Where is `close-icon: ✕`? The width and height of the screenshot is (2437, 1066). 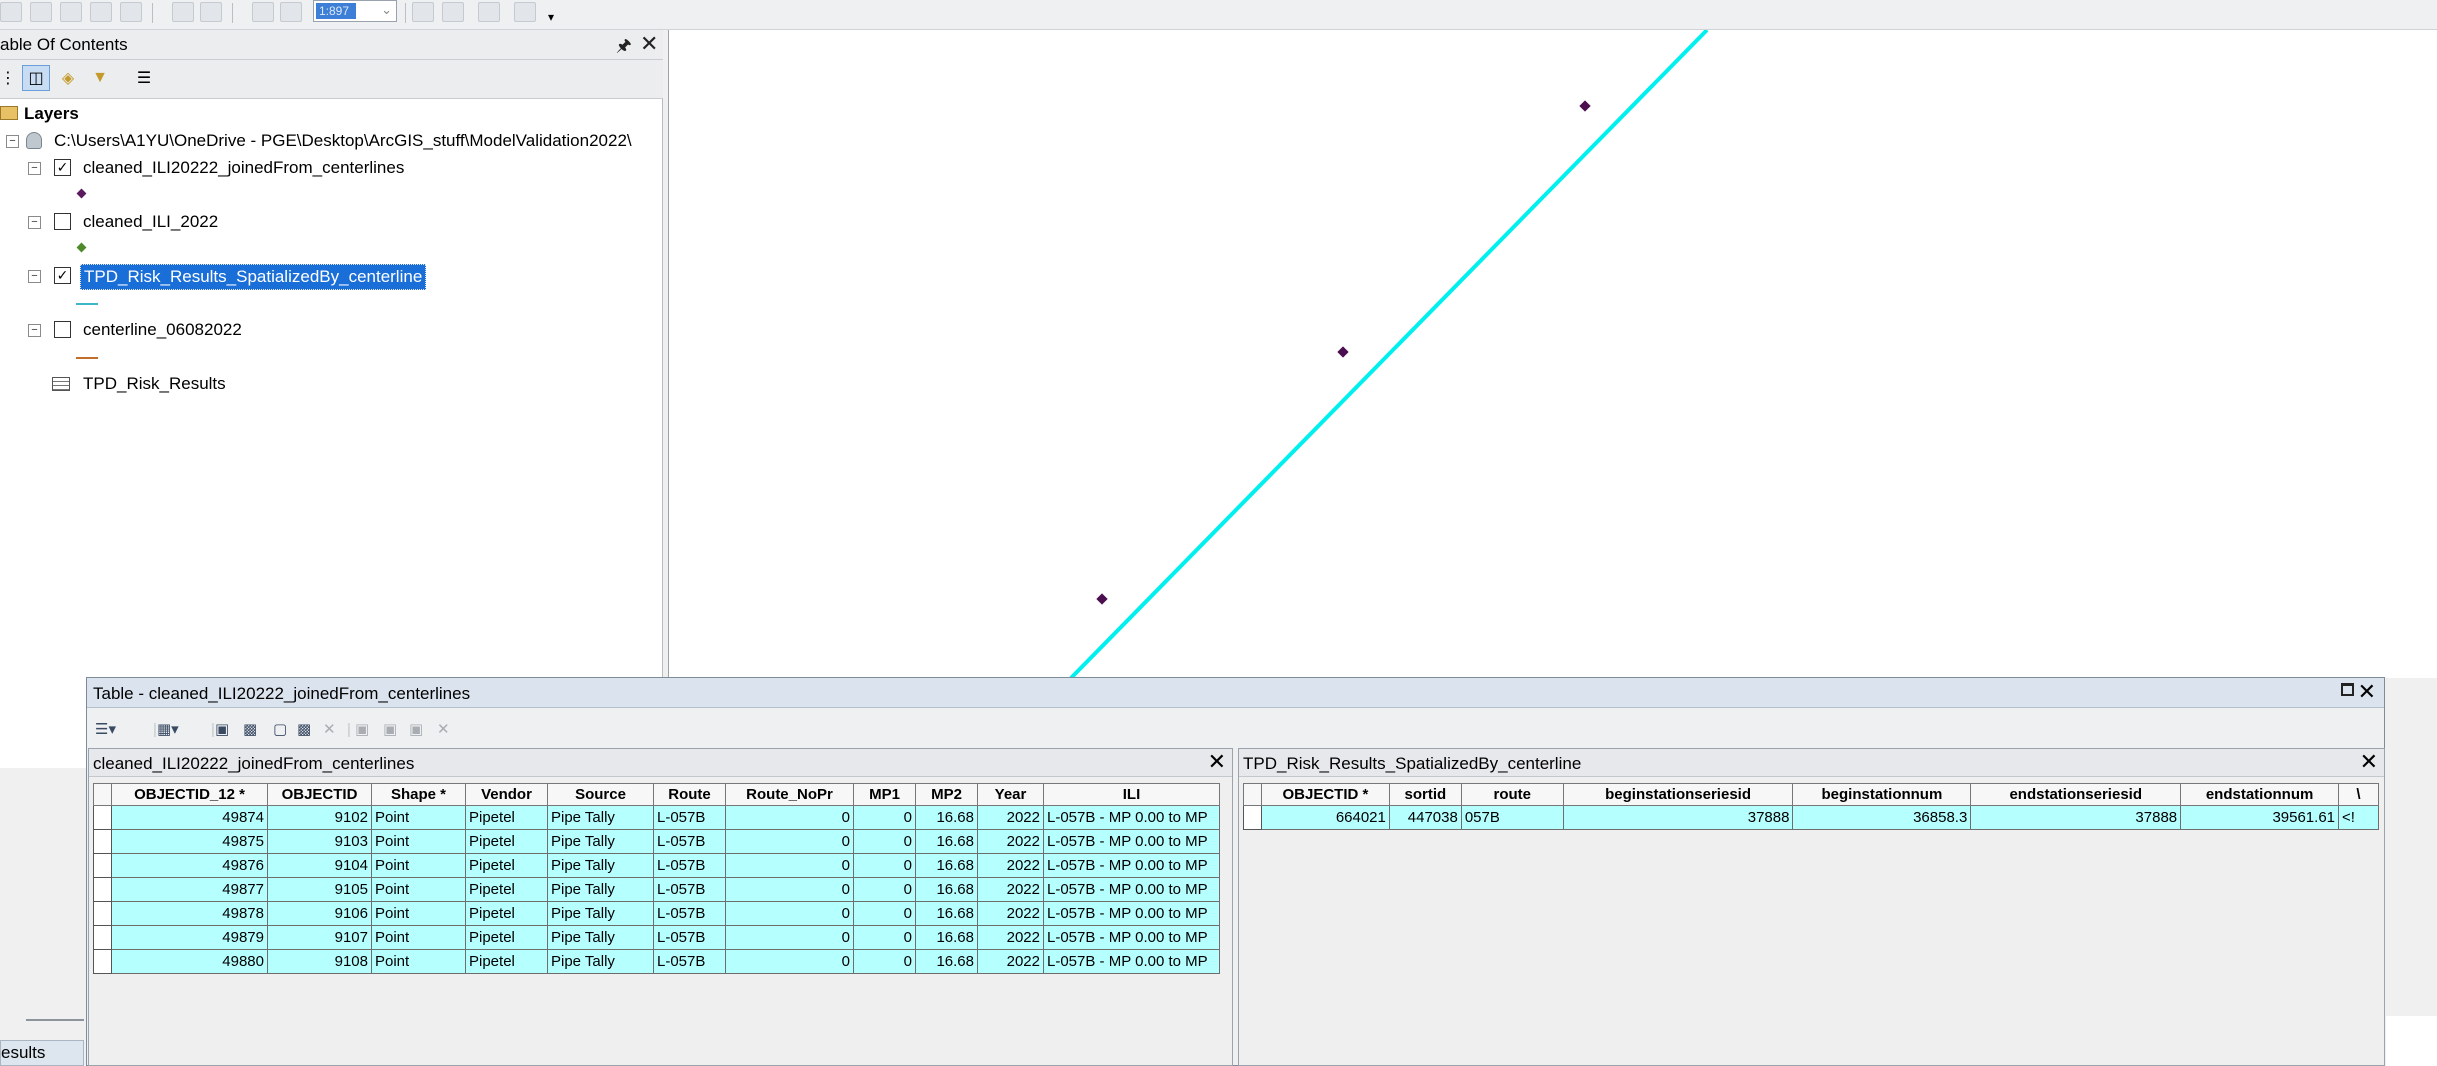 close-icon: ✕ is located at coordinates (2367, 692).